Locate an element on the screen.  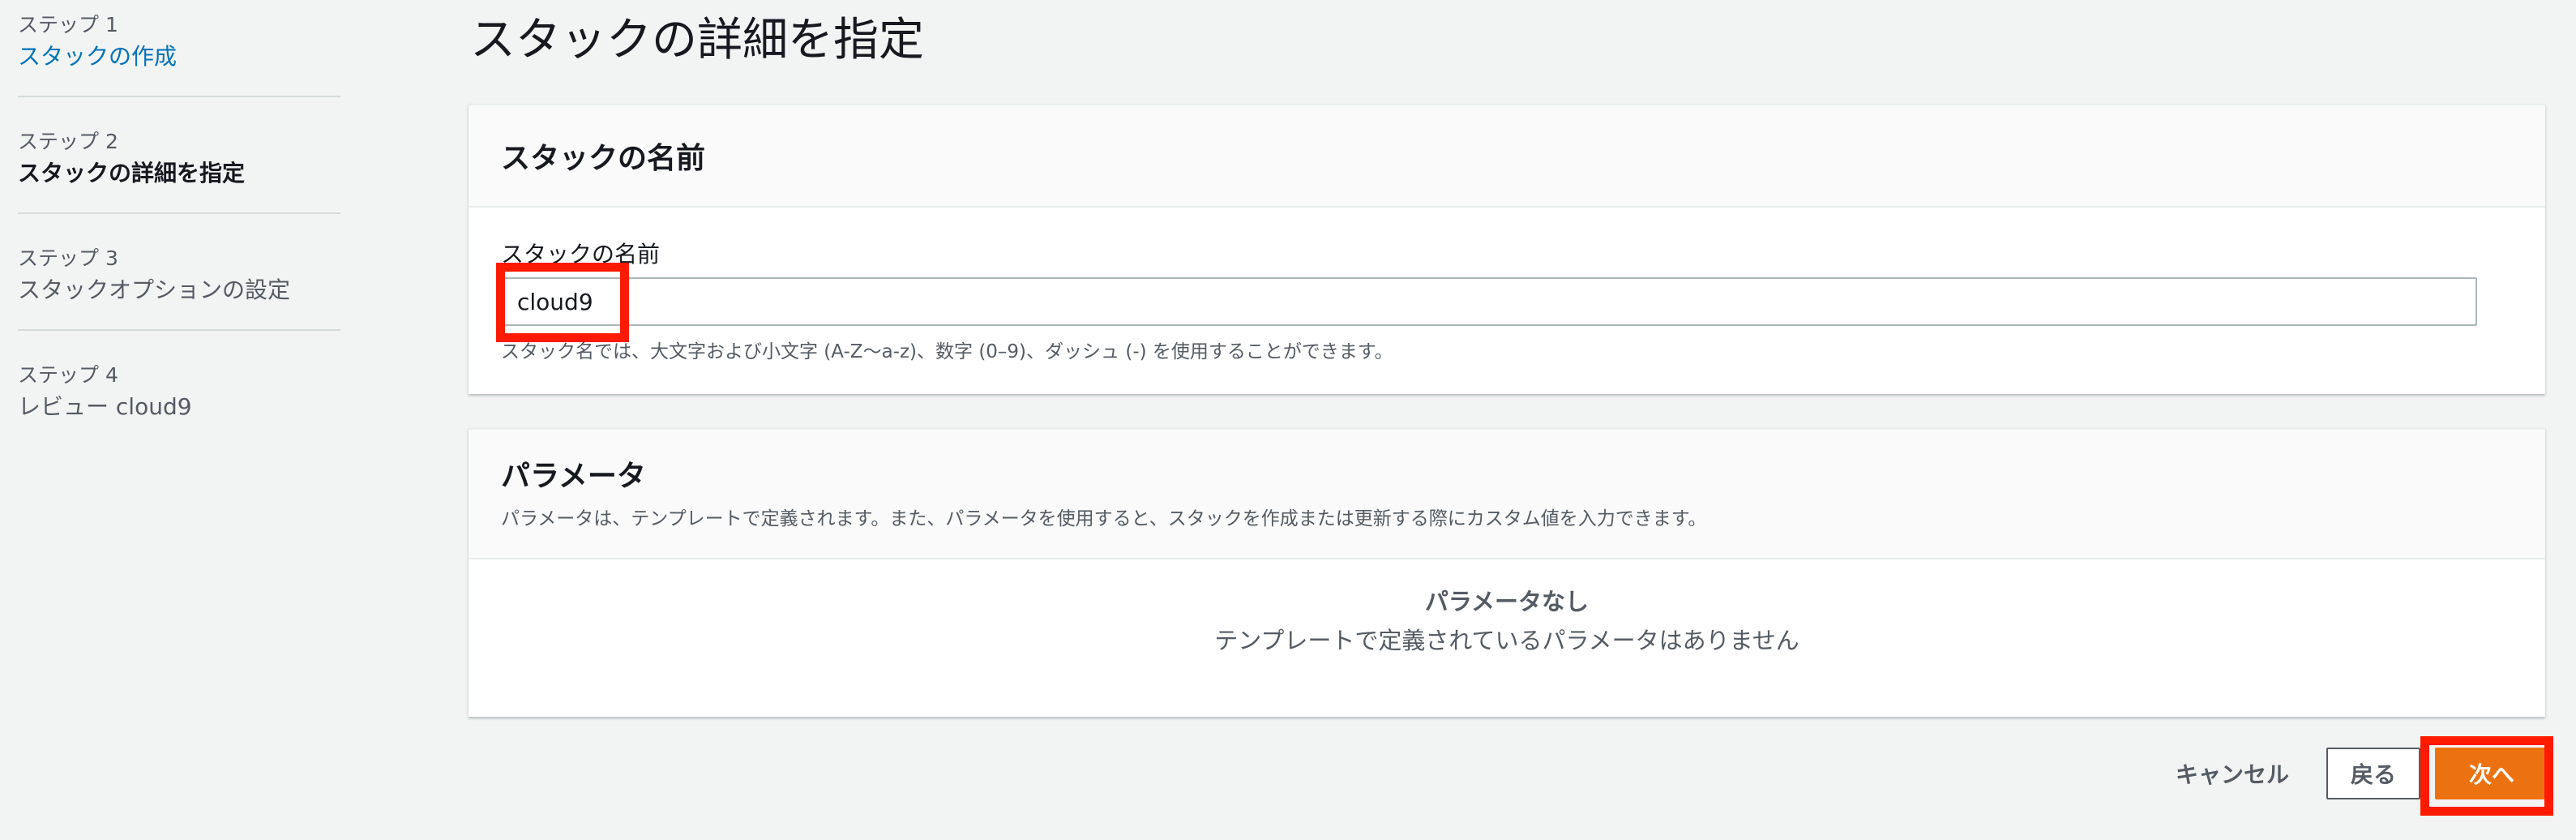
next-button: 次へ is located at coordinates (2491, 773).